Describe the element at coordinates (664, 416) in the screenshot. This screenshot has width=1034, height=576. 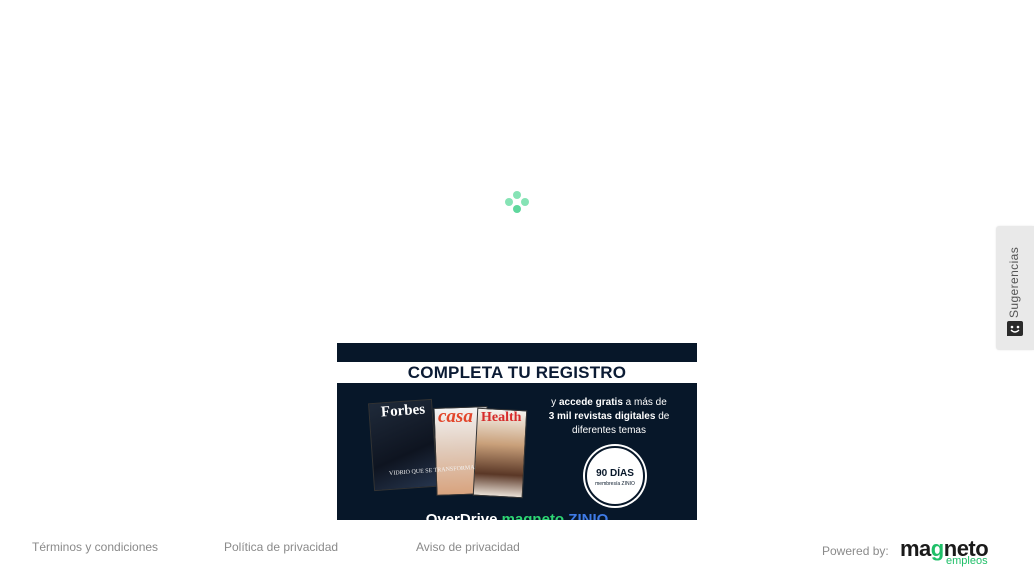
I see `copy-suffix-2: de` at that location.